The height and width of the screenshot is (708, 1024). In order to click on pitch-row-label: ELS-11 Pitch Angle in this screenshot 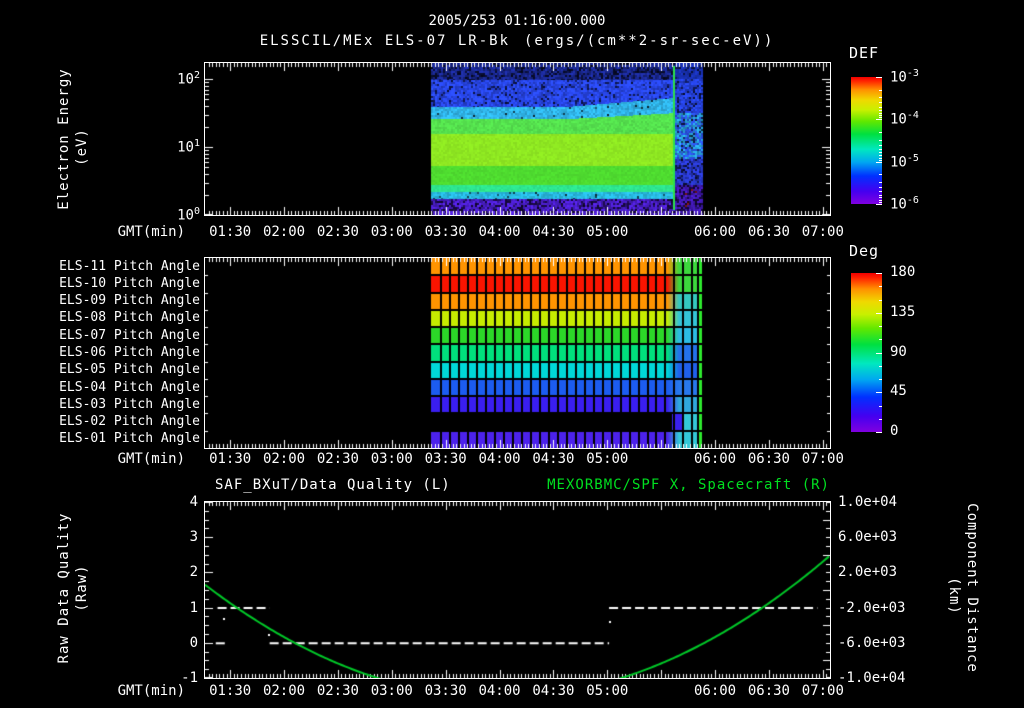, I will do `click(129, 266)`.